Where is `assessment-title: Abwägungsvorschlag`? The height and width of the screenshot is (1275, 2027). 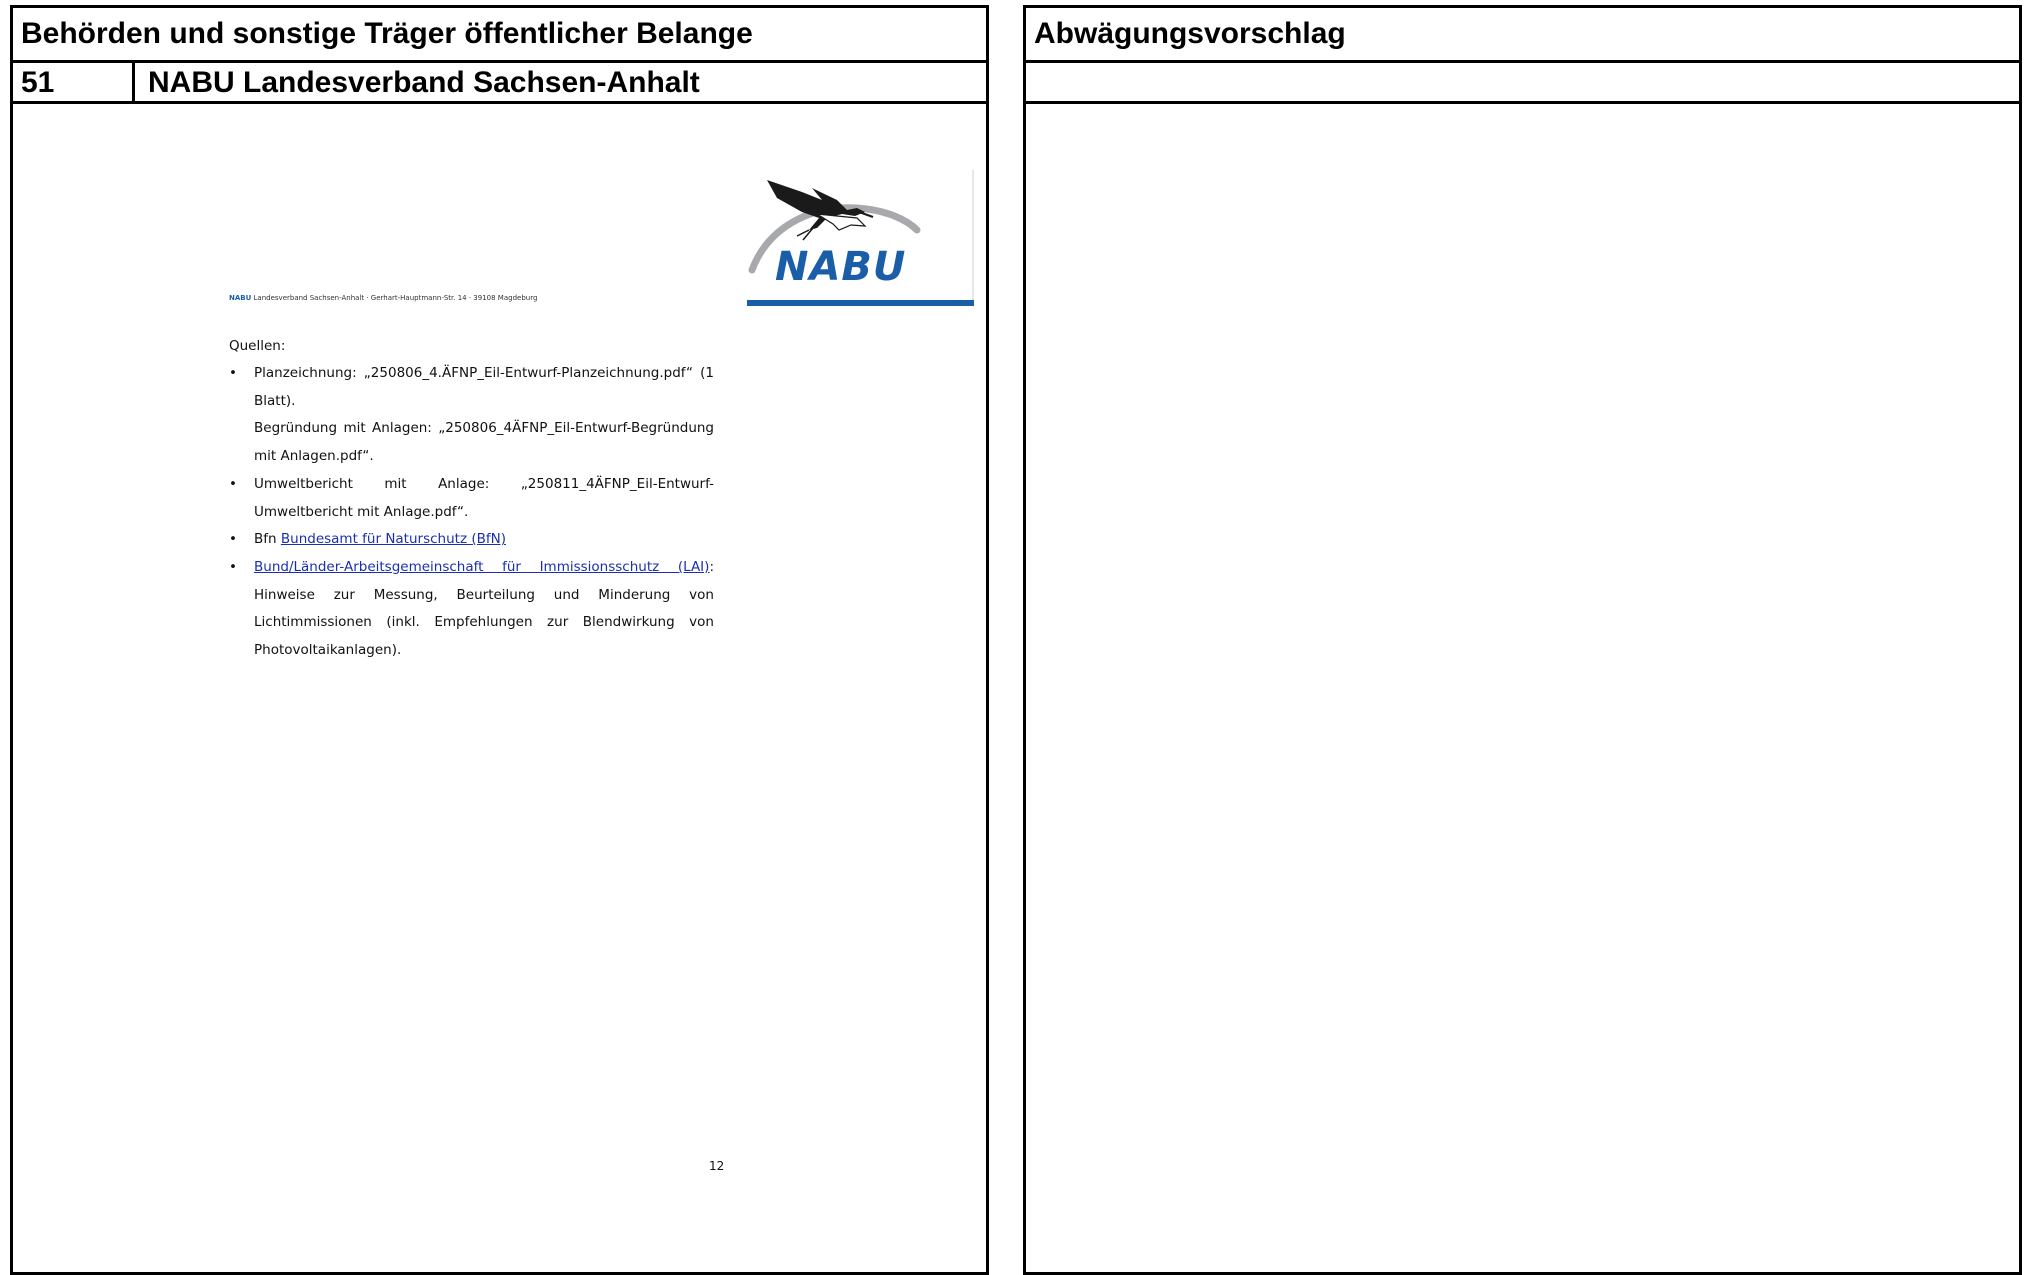 assessment-title: Abwägungsvorschlag is located at coordinates (1190, 33).